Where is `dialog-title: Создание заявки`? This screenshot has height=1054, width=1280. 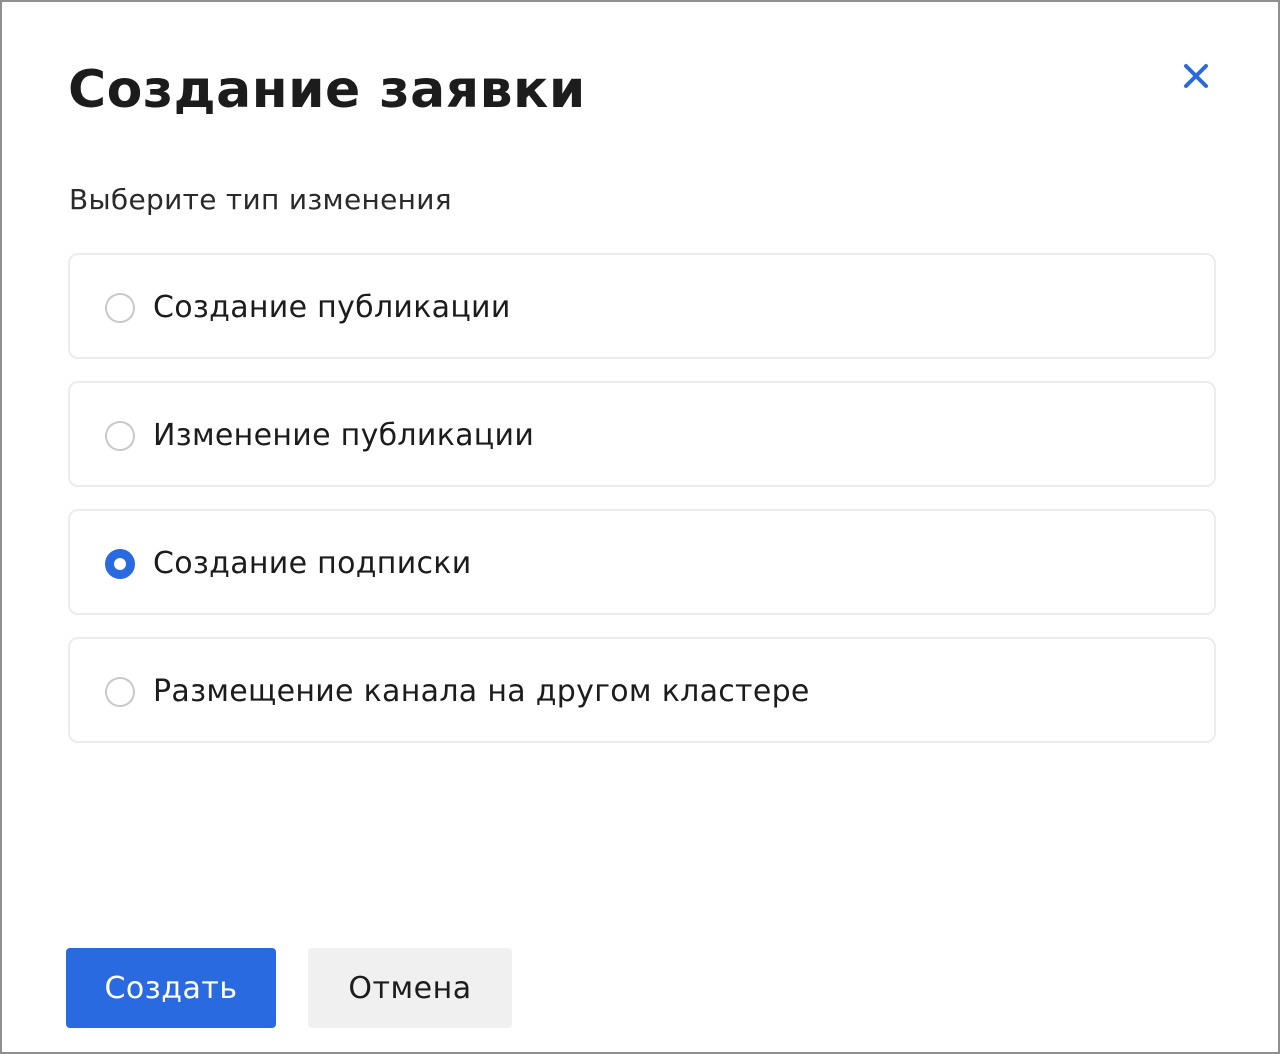
dialog-title: Создание заявки is located at coordinates (327, 90).